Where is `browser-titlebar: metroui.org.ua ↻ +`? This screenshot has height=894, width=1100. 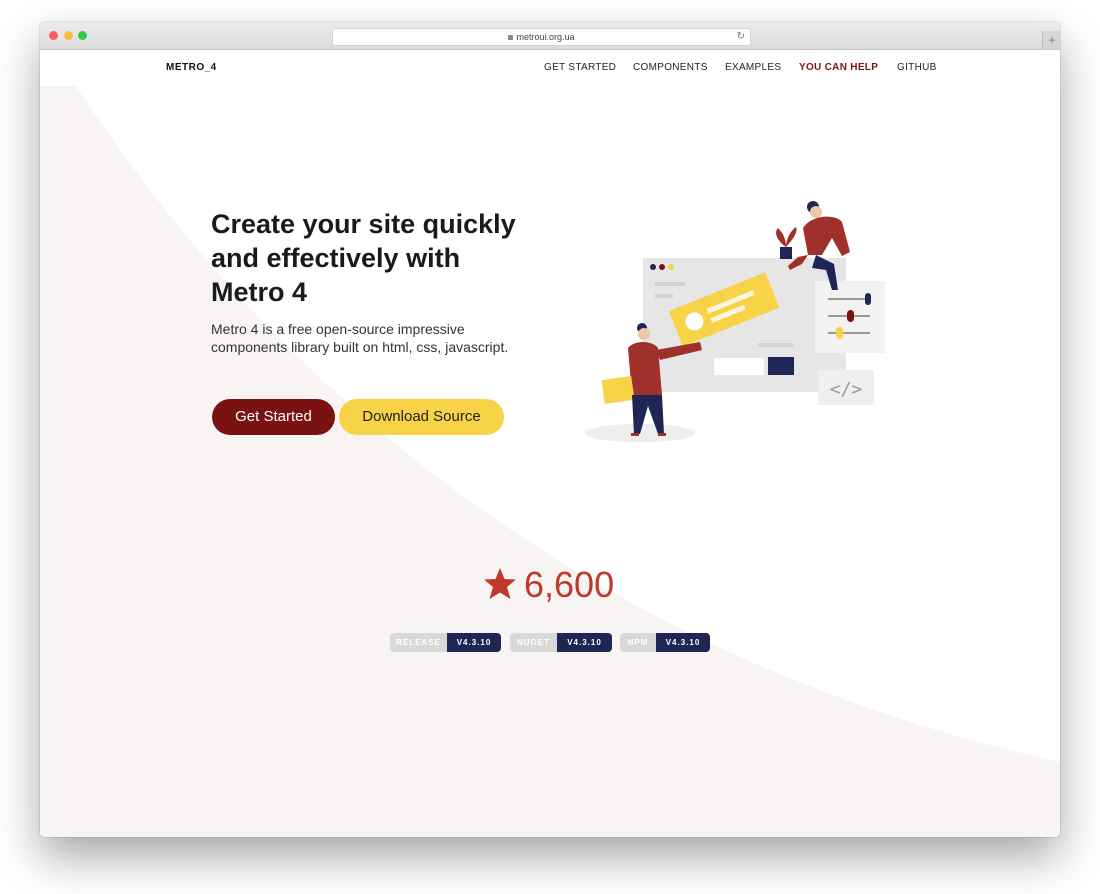
browser-titlebar: metroui.org.ua ↻ + is located at coordinates (550, 36).